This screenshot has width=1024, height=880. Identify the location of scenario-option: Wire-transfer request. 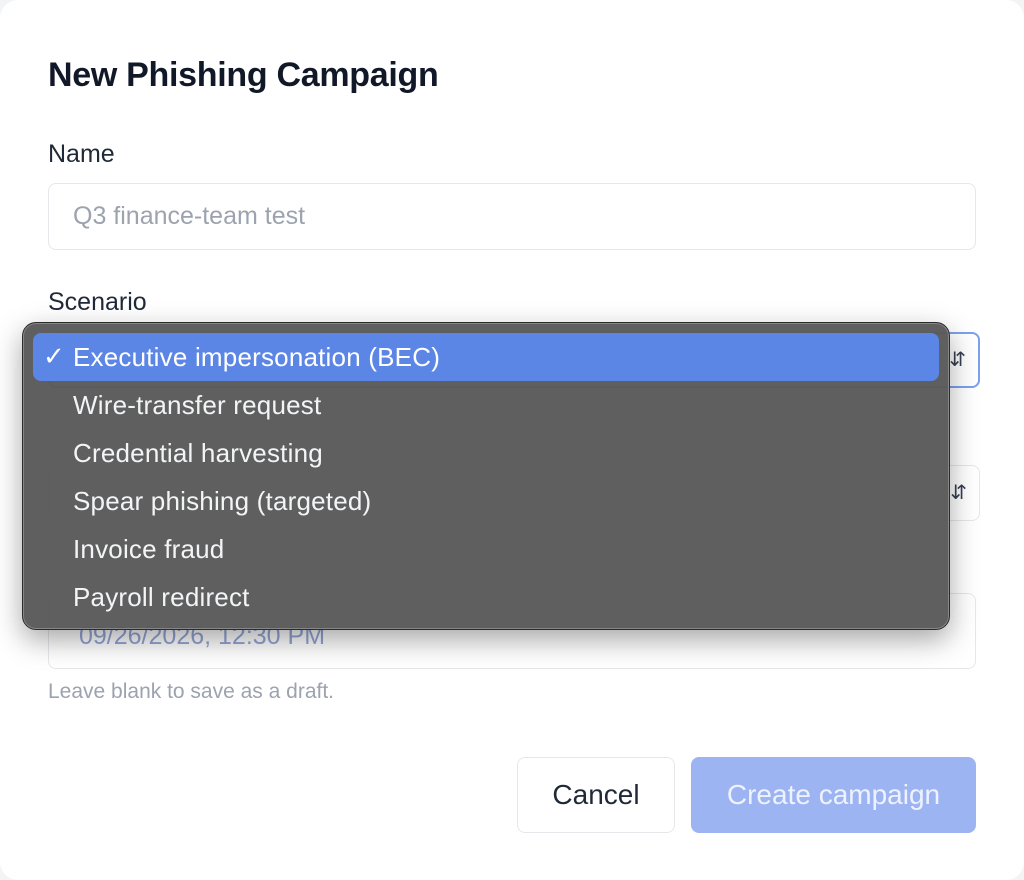
(486, 405).